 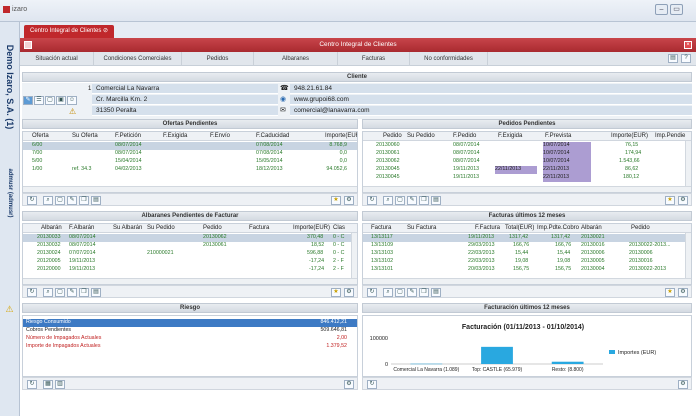 I want to click on col-factura: Factura, so click(x=381, y=228).